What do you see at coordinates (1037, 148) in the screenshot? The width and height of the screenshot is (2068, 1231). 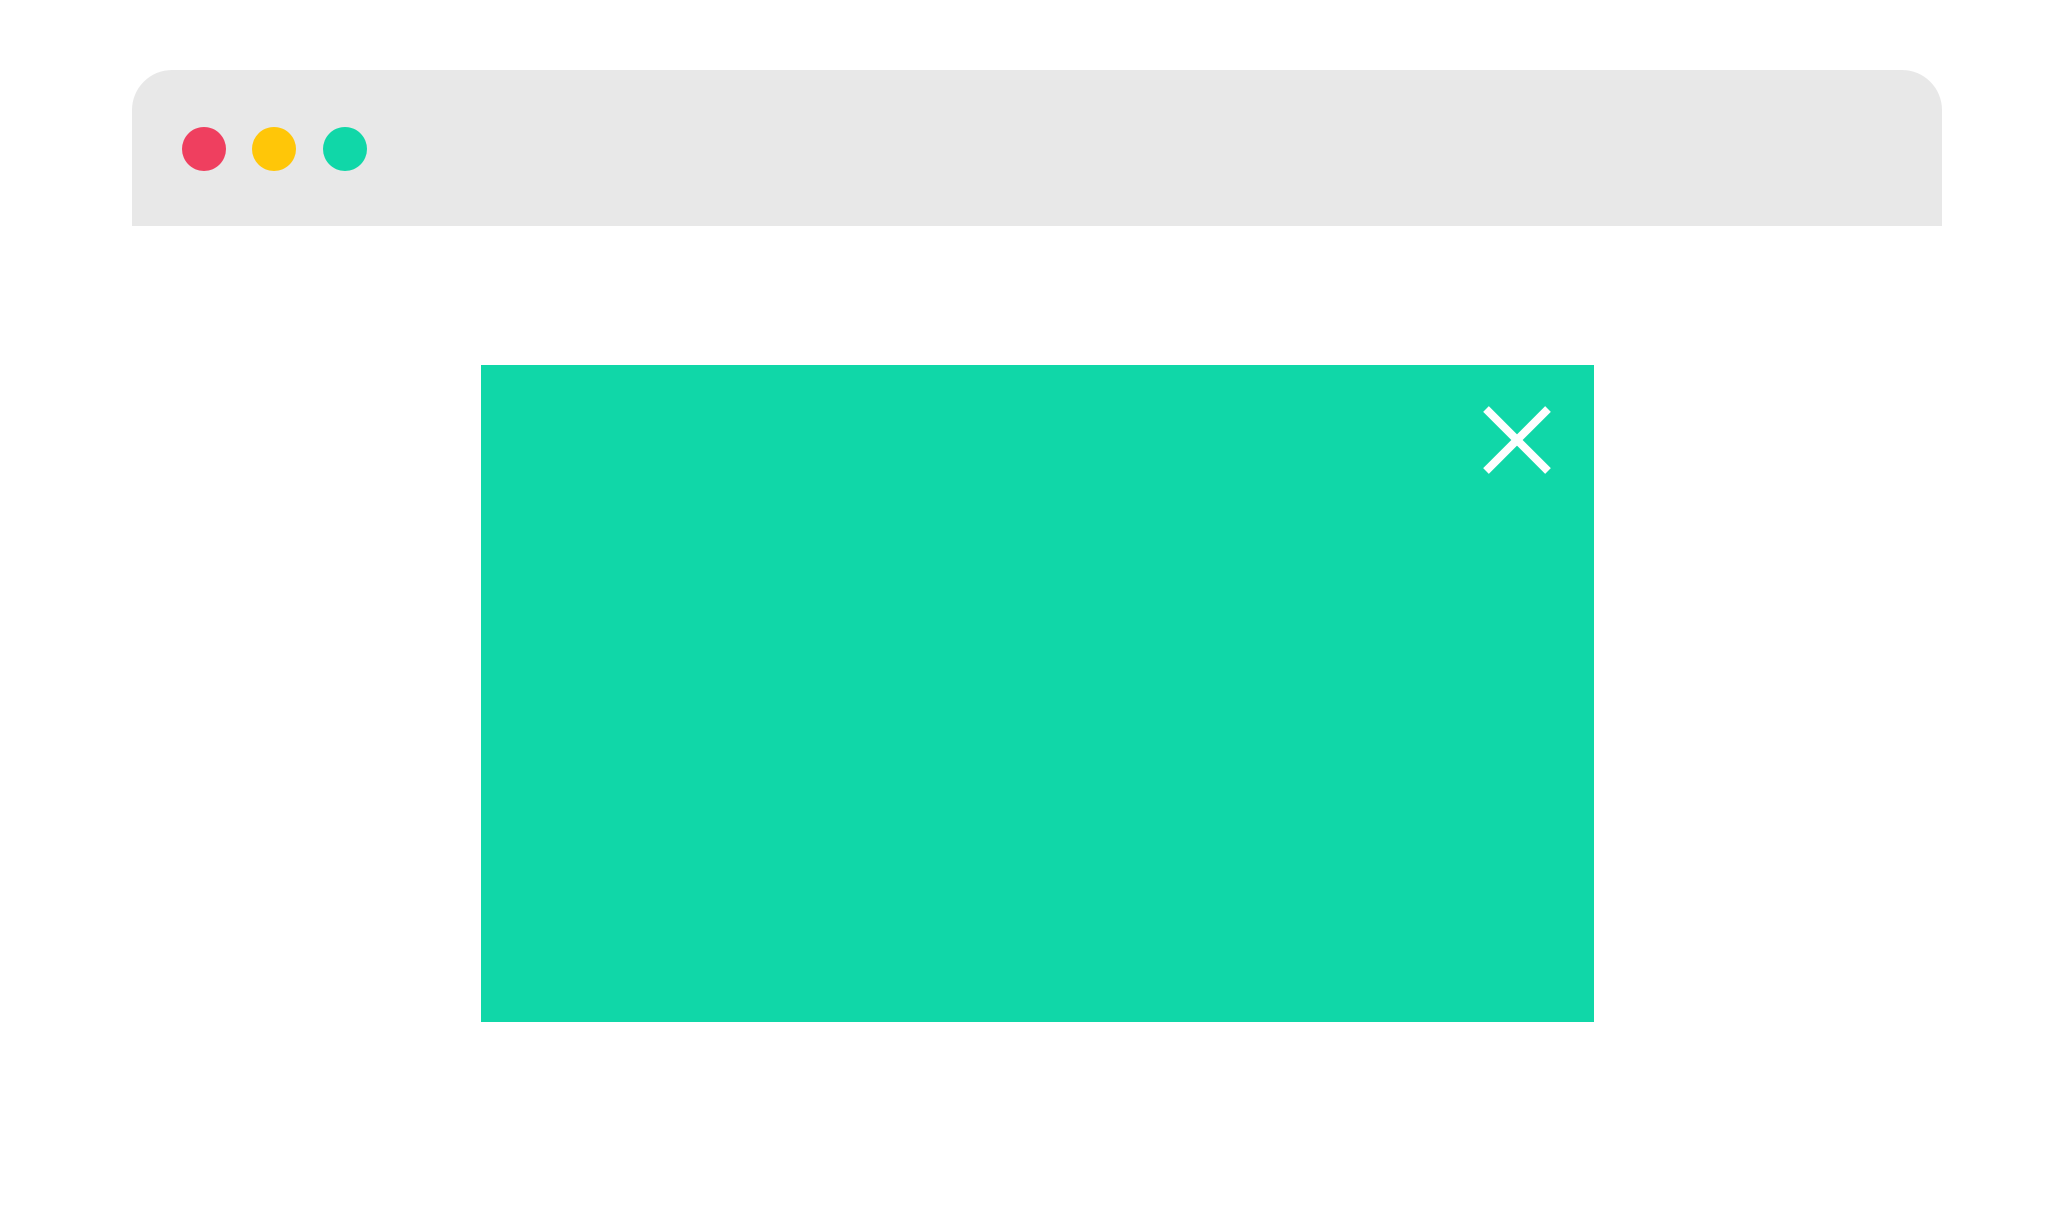 I see `browser-titlebar` at bounding box center [1037, 148].